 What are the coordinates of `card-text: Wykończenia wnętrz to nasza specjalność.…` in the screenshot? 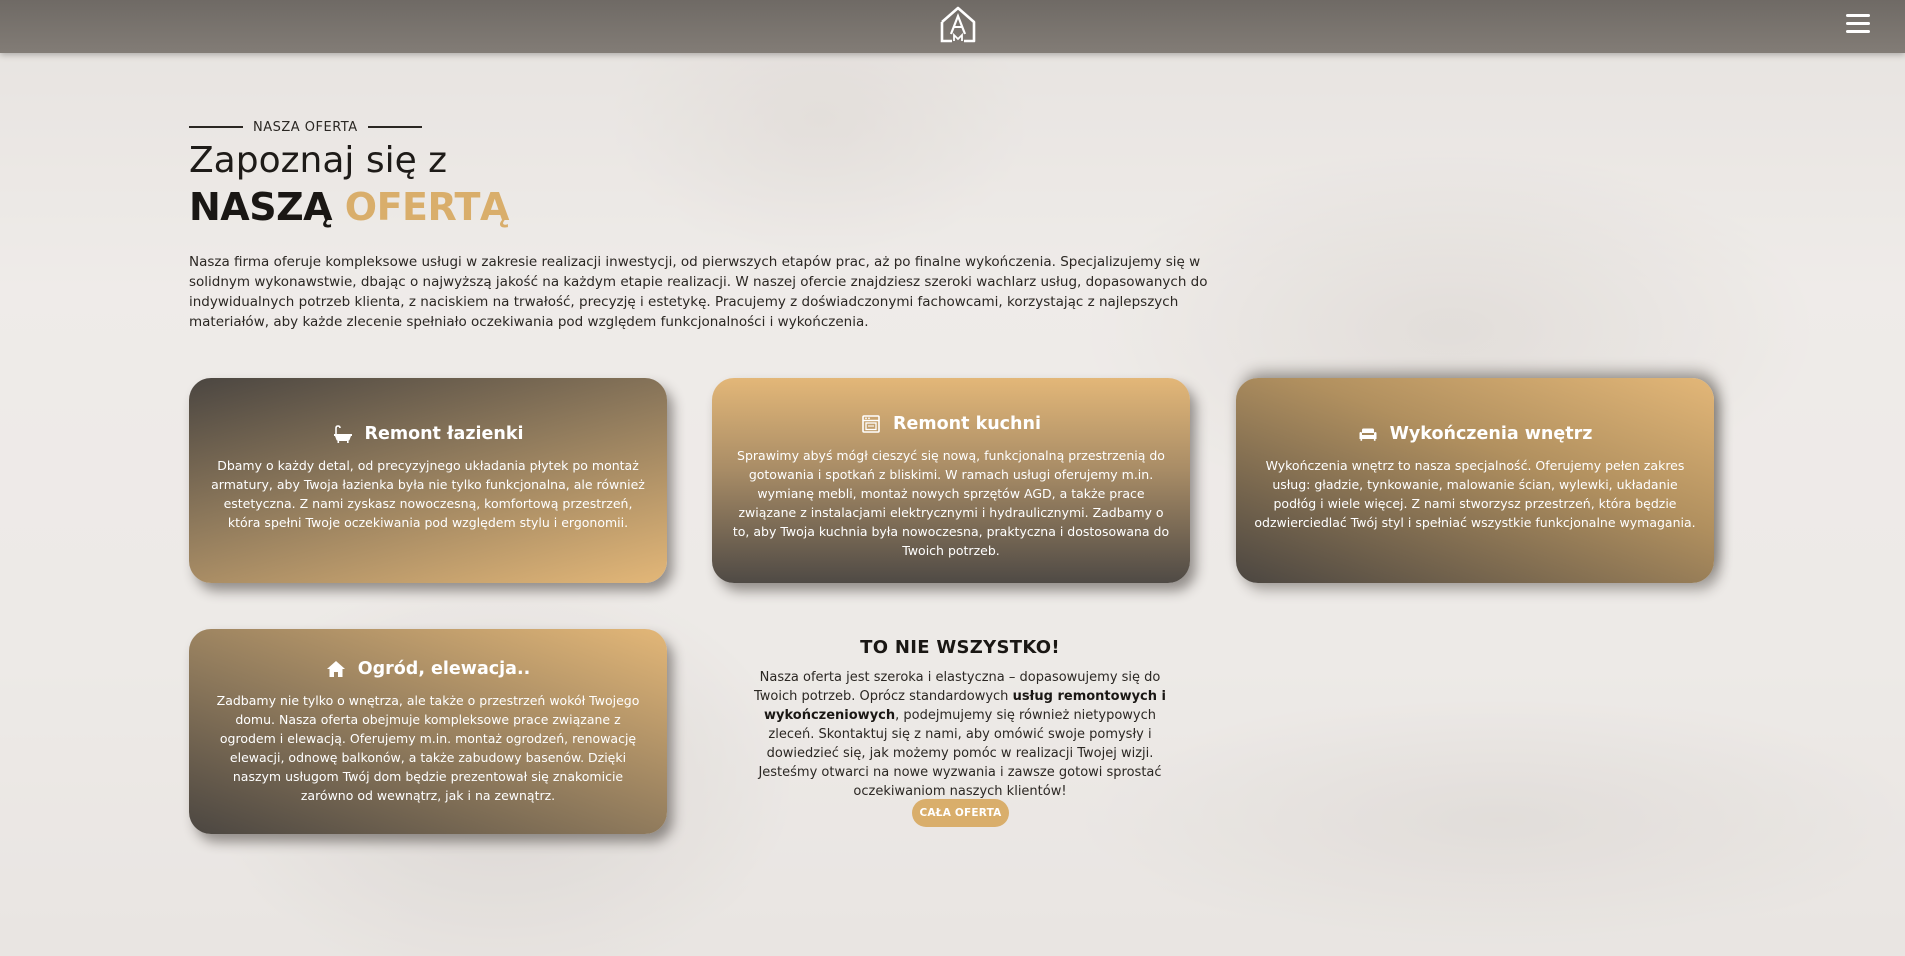 It's located at (1475, 494).